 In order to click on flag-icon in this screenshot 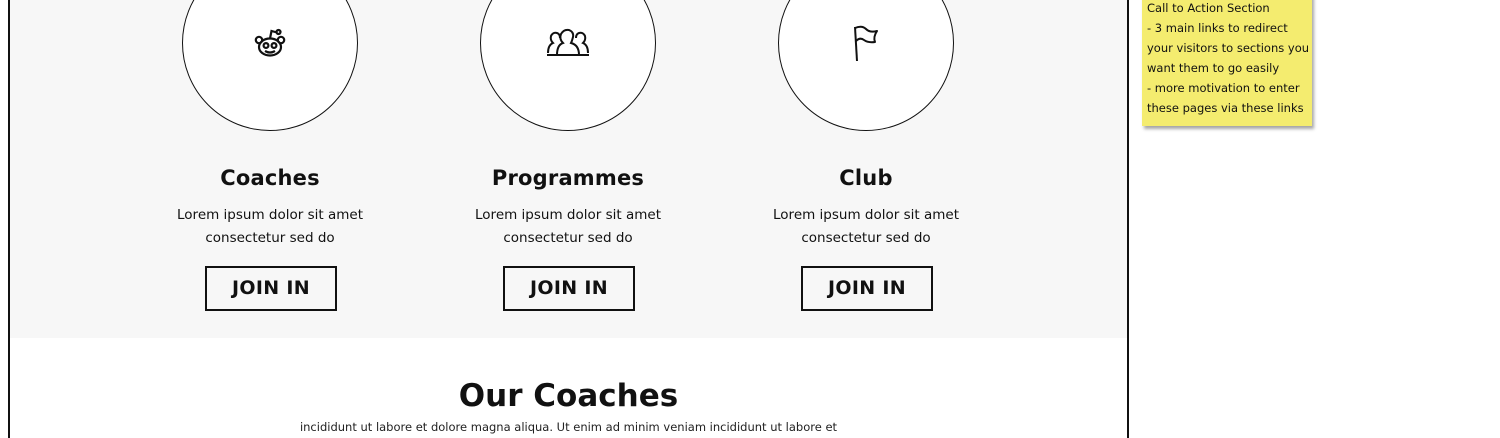, I will do `click(866, 43)`.